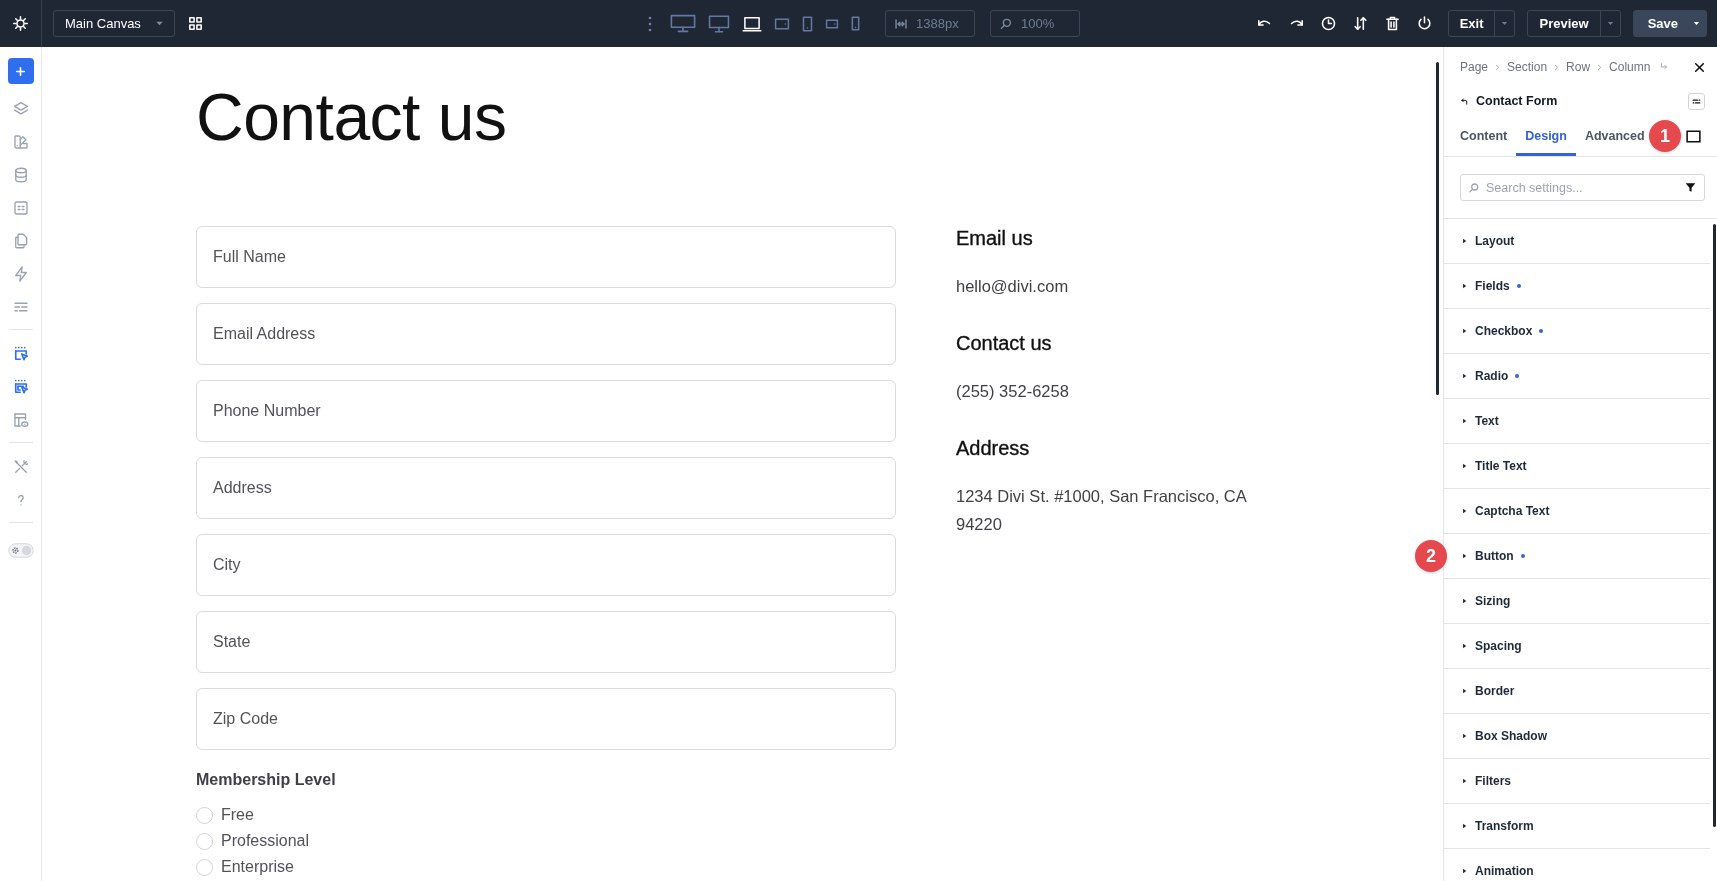  I want to click on breadcrumb-link: Column, so click(1630, 67).